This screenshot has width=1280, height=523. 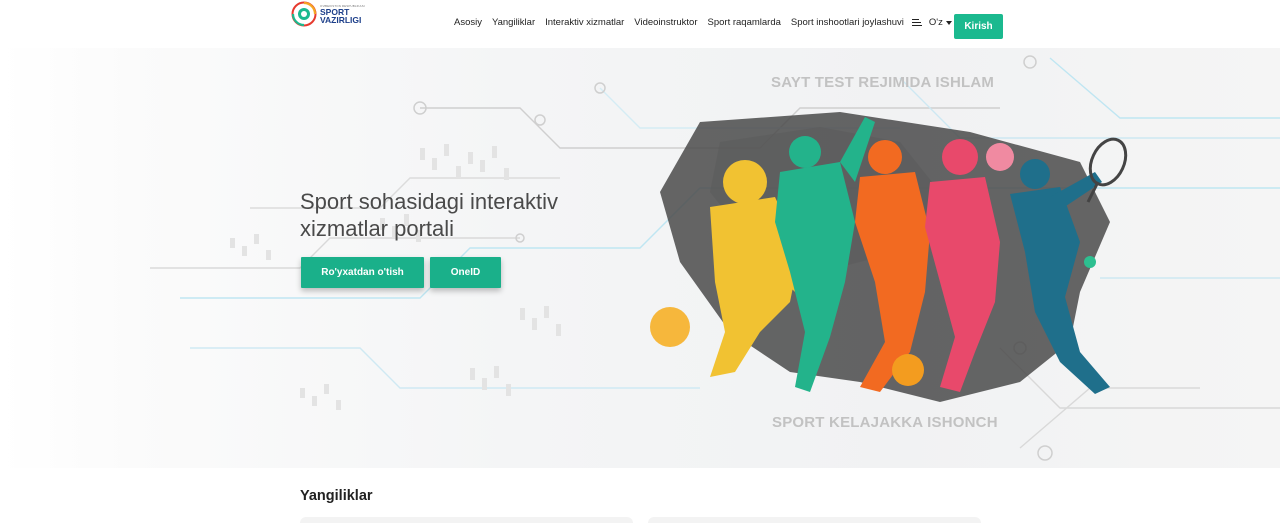 I want to click on logo-text: O'ZBEKISTON RESPUBLIKASI SPORT VAZIRLIGI, so click(x=342, y=14).